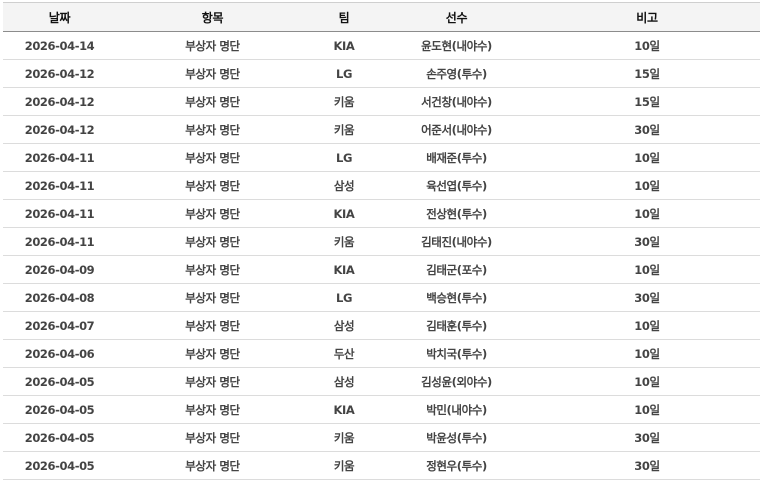 The height and width of the screenshot is (481, 762). What do you see at coordinates (456, 129) in the screenshot?
I see `cell-player: 어준서(내야수)` at bounding box center [456, 129].